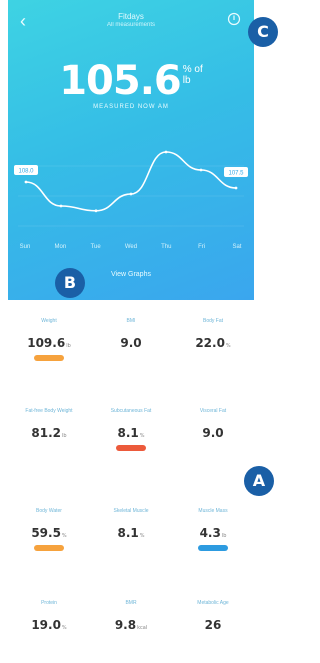 The image size is (320, 663). What do you see at coordinates (131, 616) in the screenshot?
I see `metric-card: BMR 9.8kcal` at bounding box center [131, 616].